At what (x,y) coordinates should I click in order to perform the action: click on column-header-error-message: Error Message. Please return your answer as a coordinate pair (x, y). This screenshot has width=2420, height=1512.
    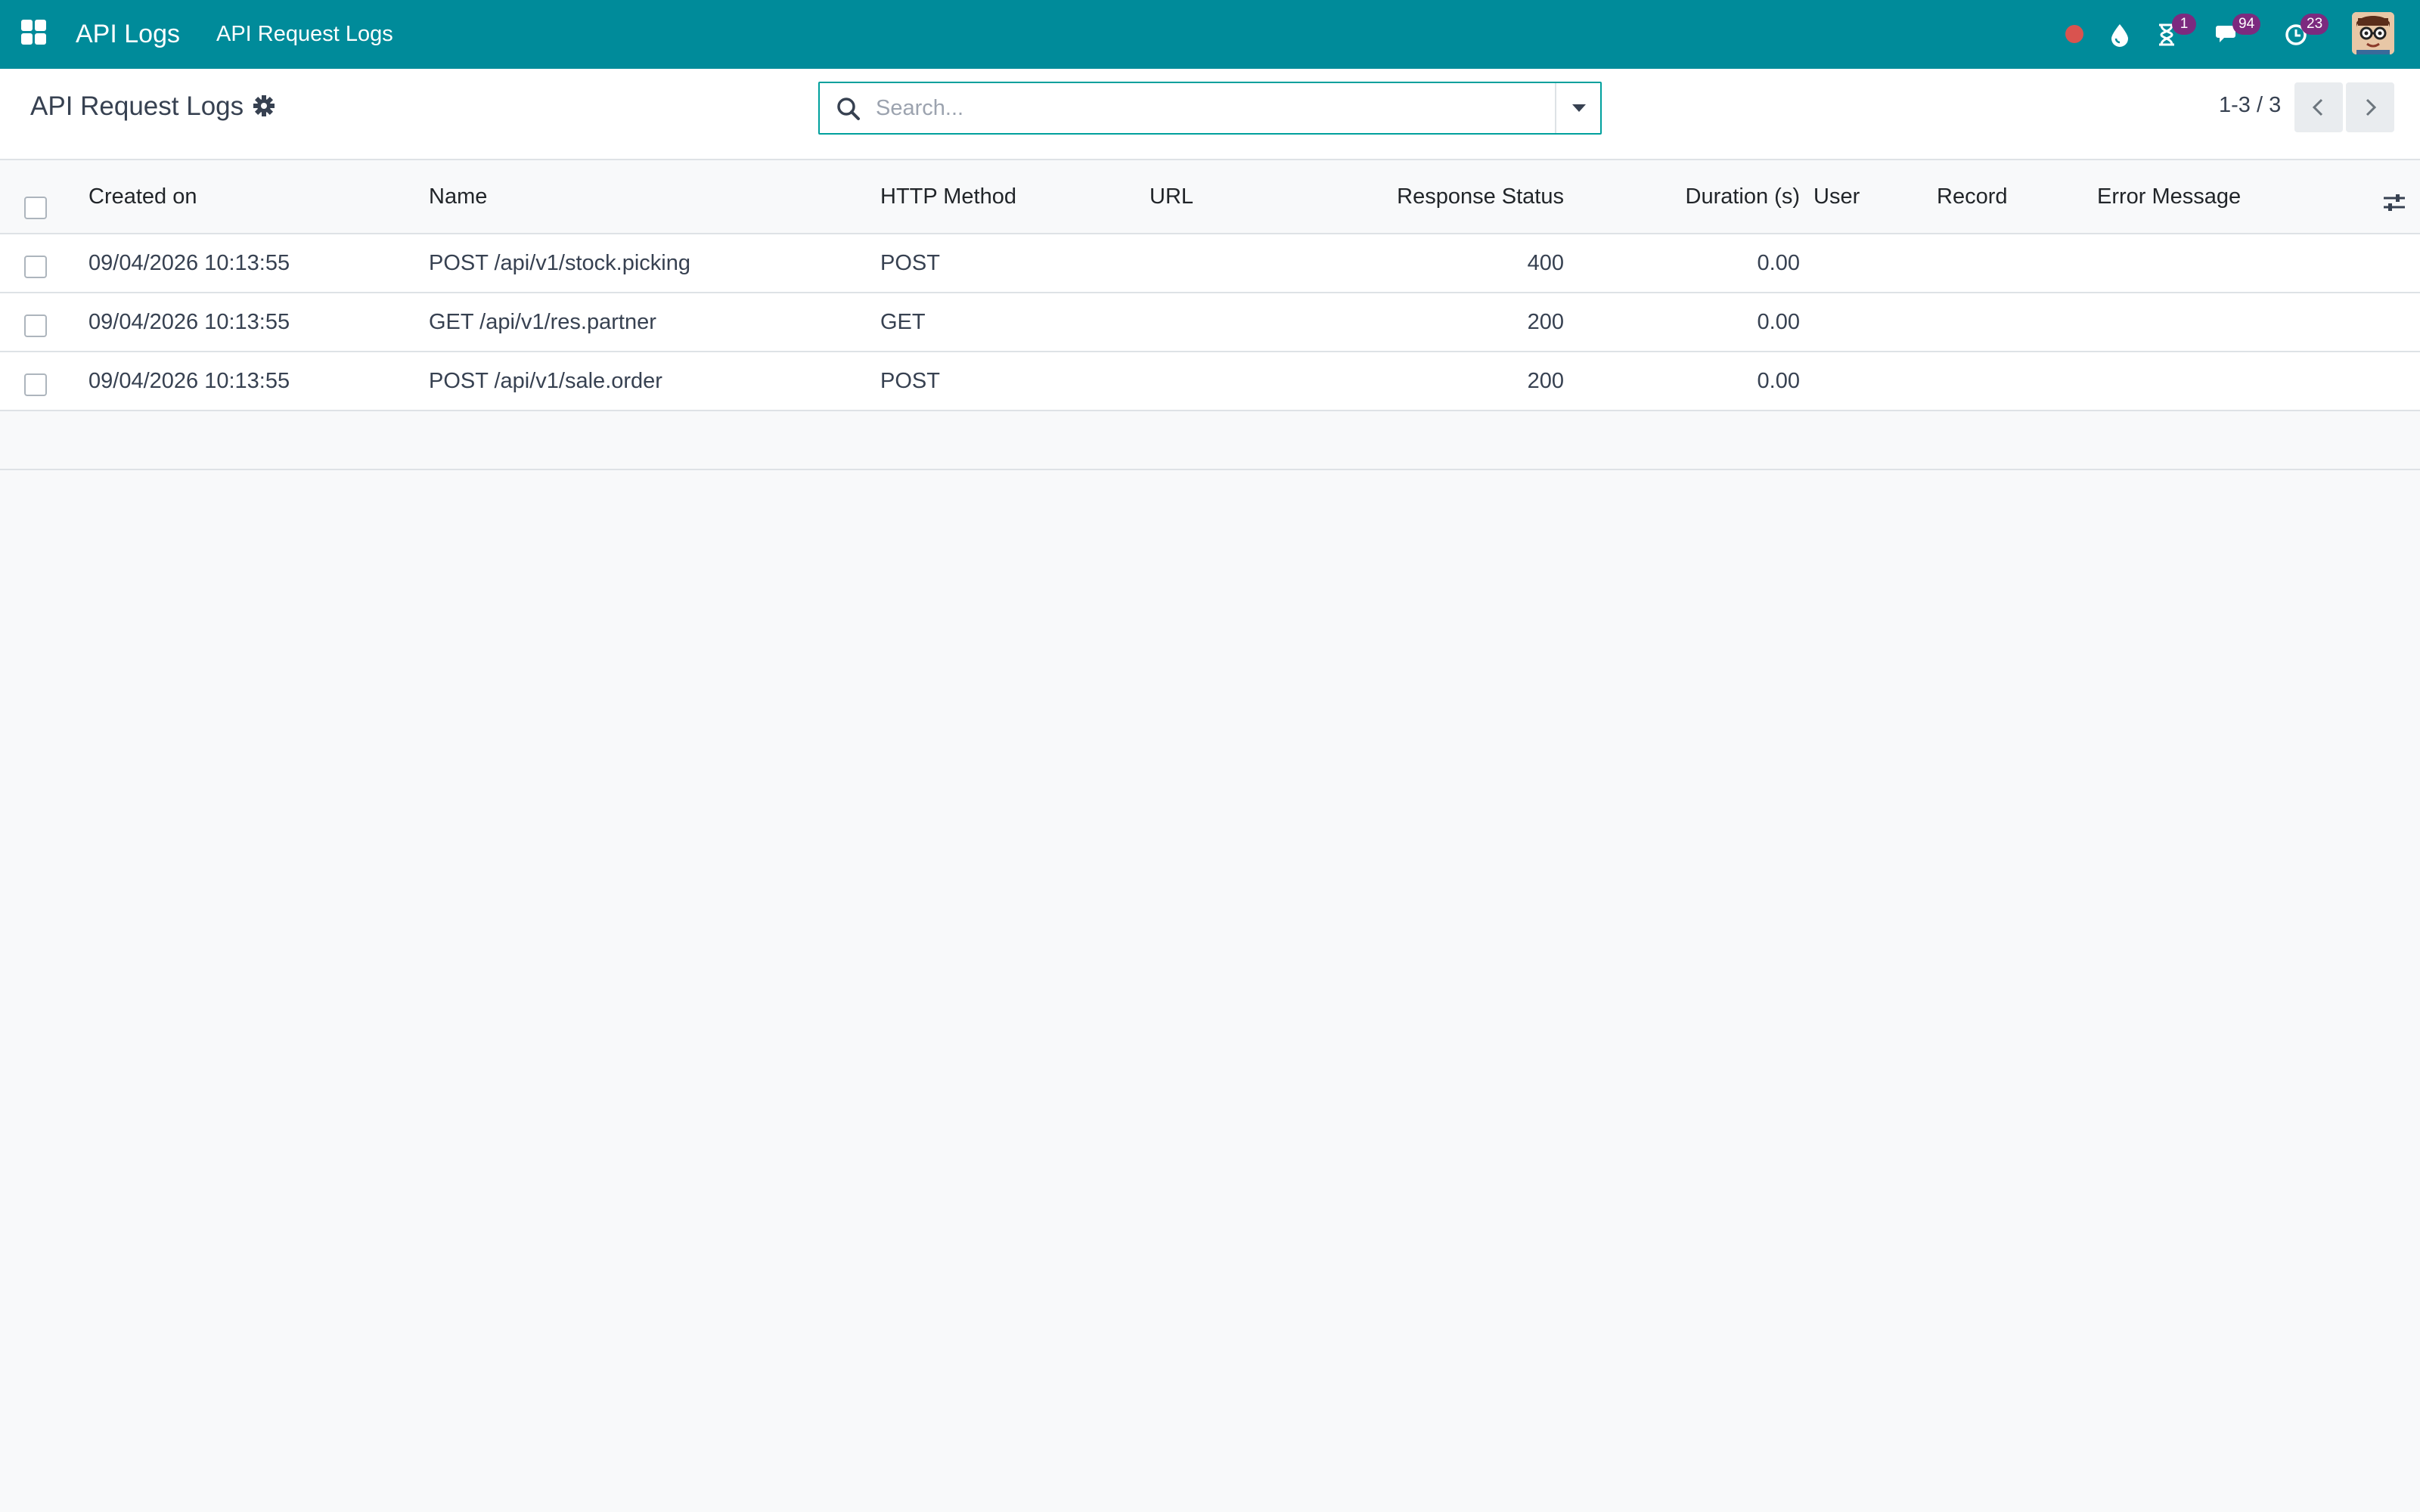
    Looking at the image, I should click on (2169, 197).